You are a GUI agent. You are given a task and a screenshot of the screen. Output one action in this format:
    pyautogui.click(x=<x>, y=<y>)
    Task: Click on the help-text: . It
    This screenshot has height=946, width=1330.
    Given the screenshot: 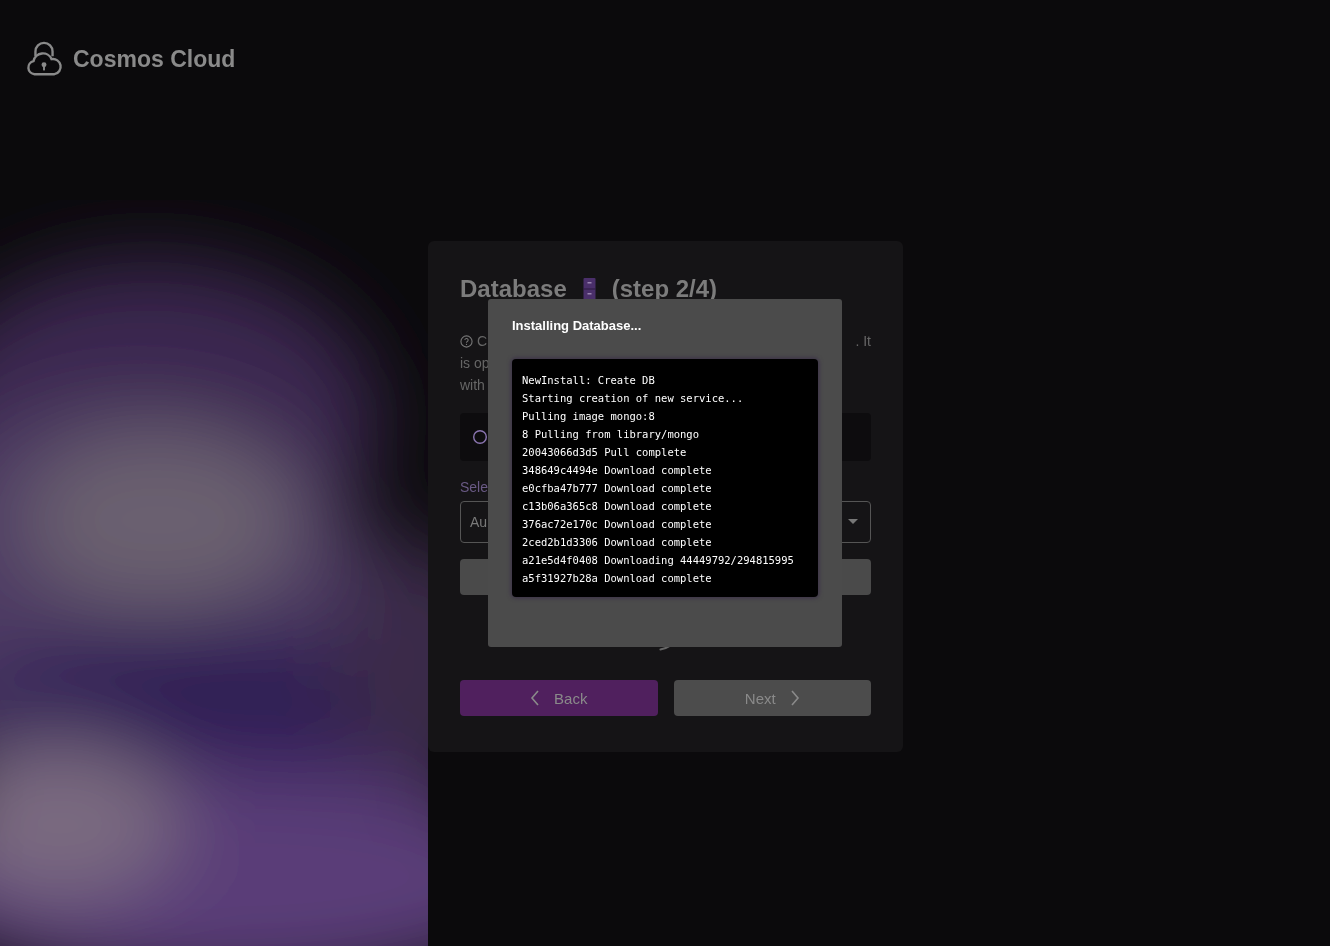 What is the action you would take?
    pyautogui.click(x=863, y=341)
    